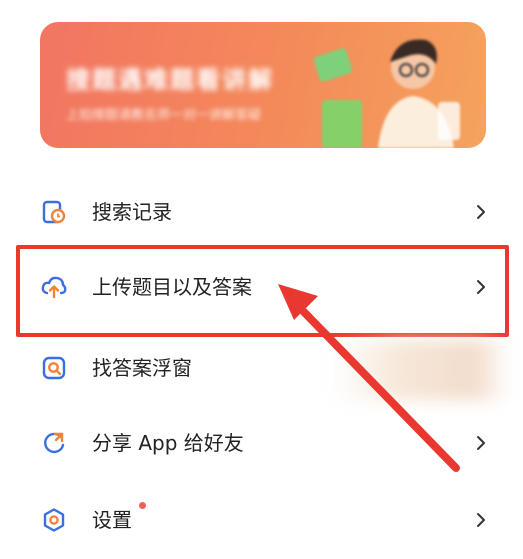 Image resolution: width=523 pixels, height=559 pixels. I want to click on menu-label: 分享 App 给好友, so click(168, 443).